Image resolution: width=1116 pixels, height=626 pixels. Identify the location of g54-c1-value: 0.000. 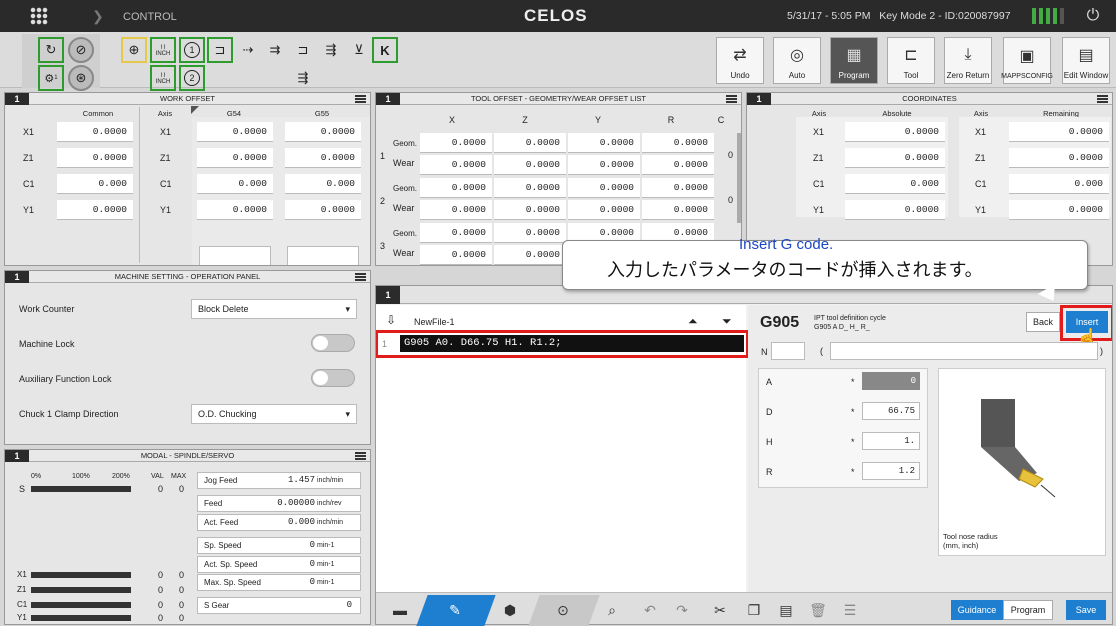
(235, 184).